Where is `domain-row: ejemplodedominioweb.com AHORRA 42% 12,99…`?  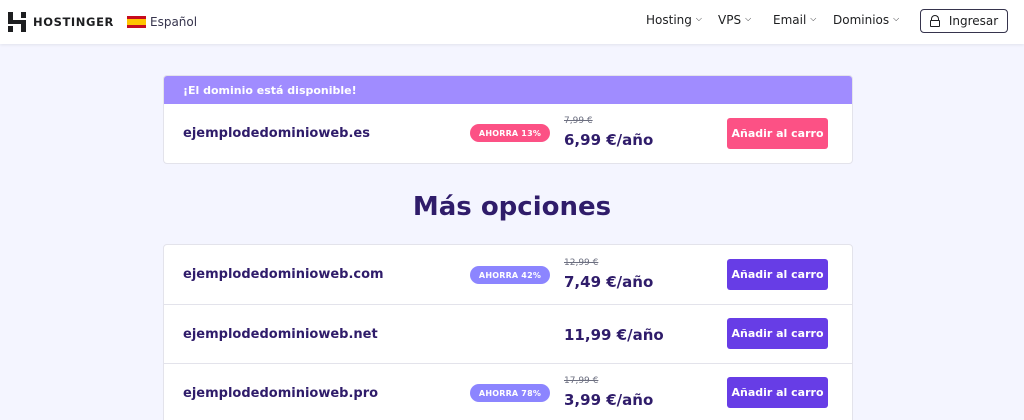
domain-row: ejemplodedominioweb.com AHORRA 42% 12,99… is located at coordinates (508, 274).